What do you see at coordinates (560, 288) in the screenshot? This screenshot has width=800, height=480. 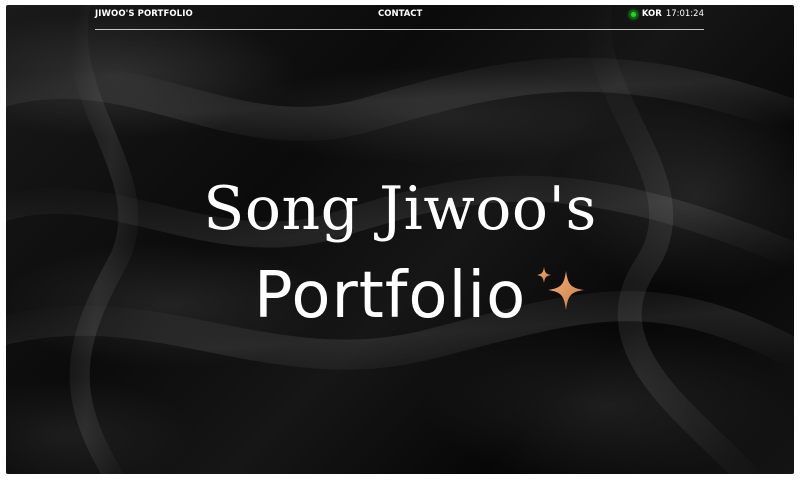 I see `sparkles-icon` at bounding box center [560, 288].